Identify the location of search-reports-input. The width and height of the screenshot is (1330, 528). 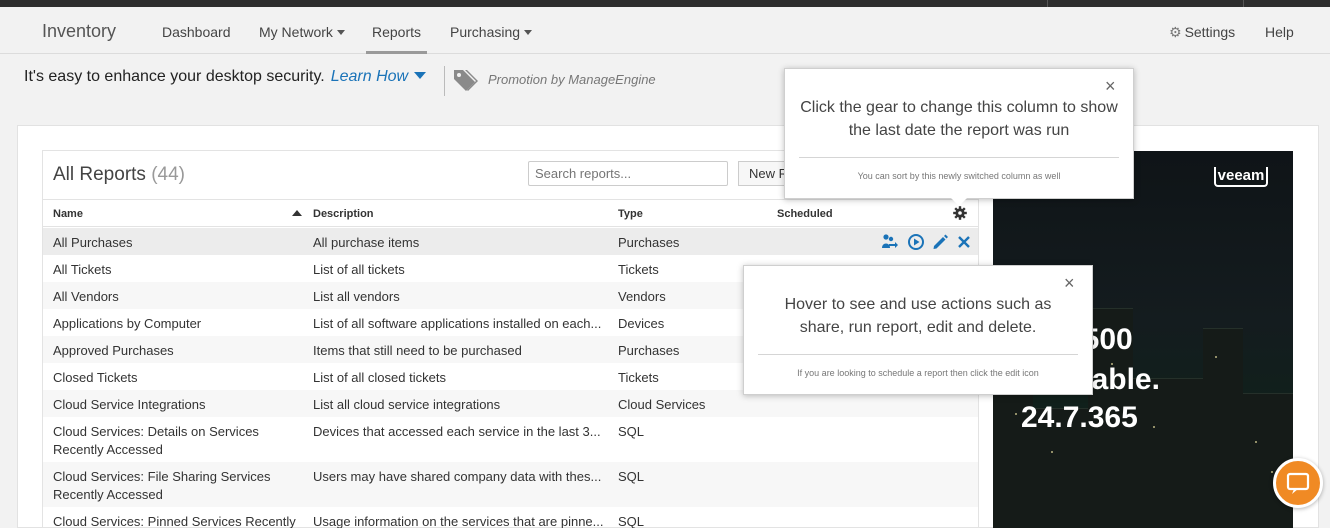
(628, 173).